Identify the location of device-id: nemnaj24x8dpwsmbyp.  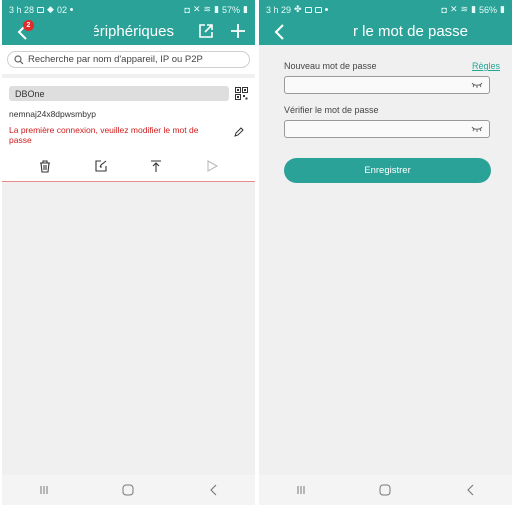
(52, 114).